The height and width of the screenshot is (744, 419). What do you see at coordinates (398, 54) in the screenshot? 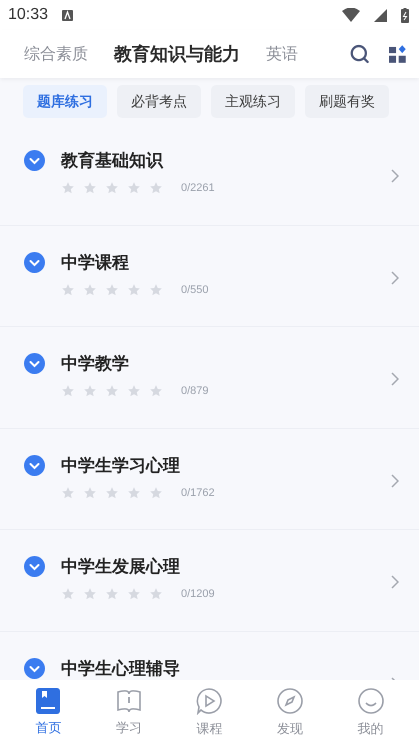
I see `grid-icon` at bounding box center [398, 54].